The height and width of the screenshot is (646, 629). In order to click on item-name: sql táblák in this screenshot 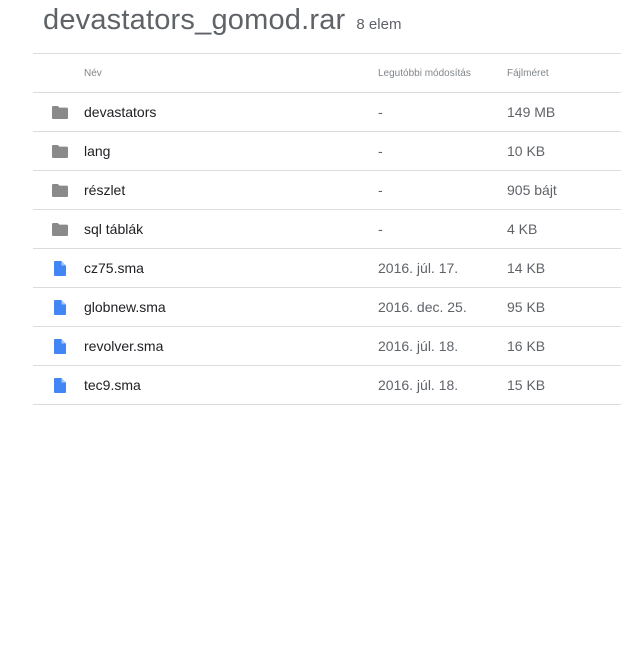, I will do `click(113, 229)`.